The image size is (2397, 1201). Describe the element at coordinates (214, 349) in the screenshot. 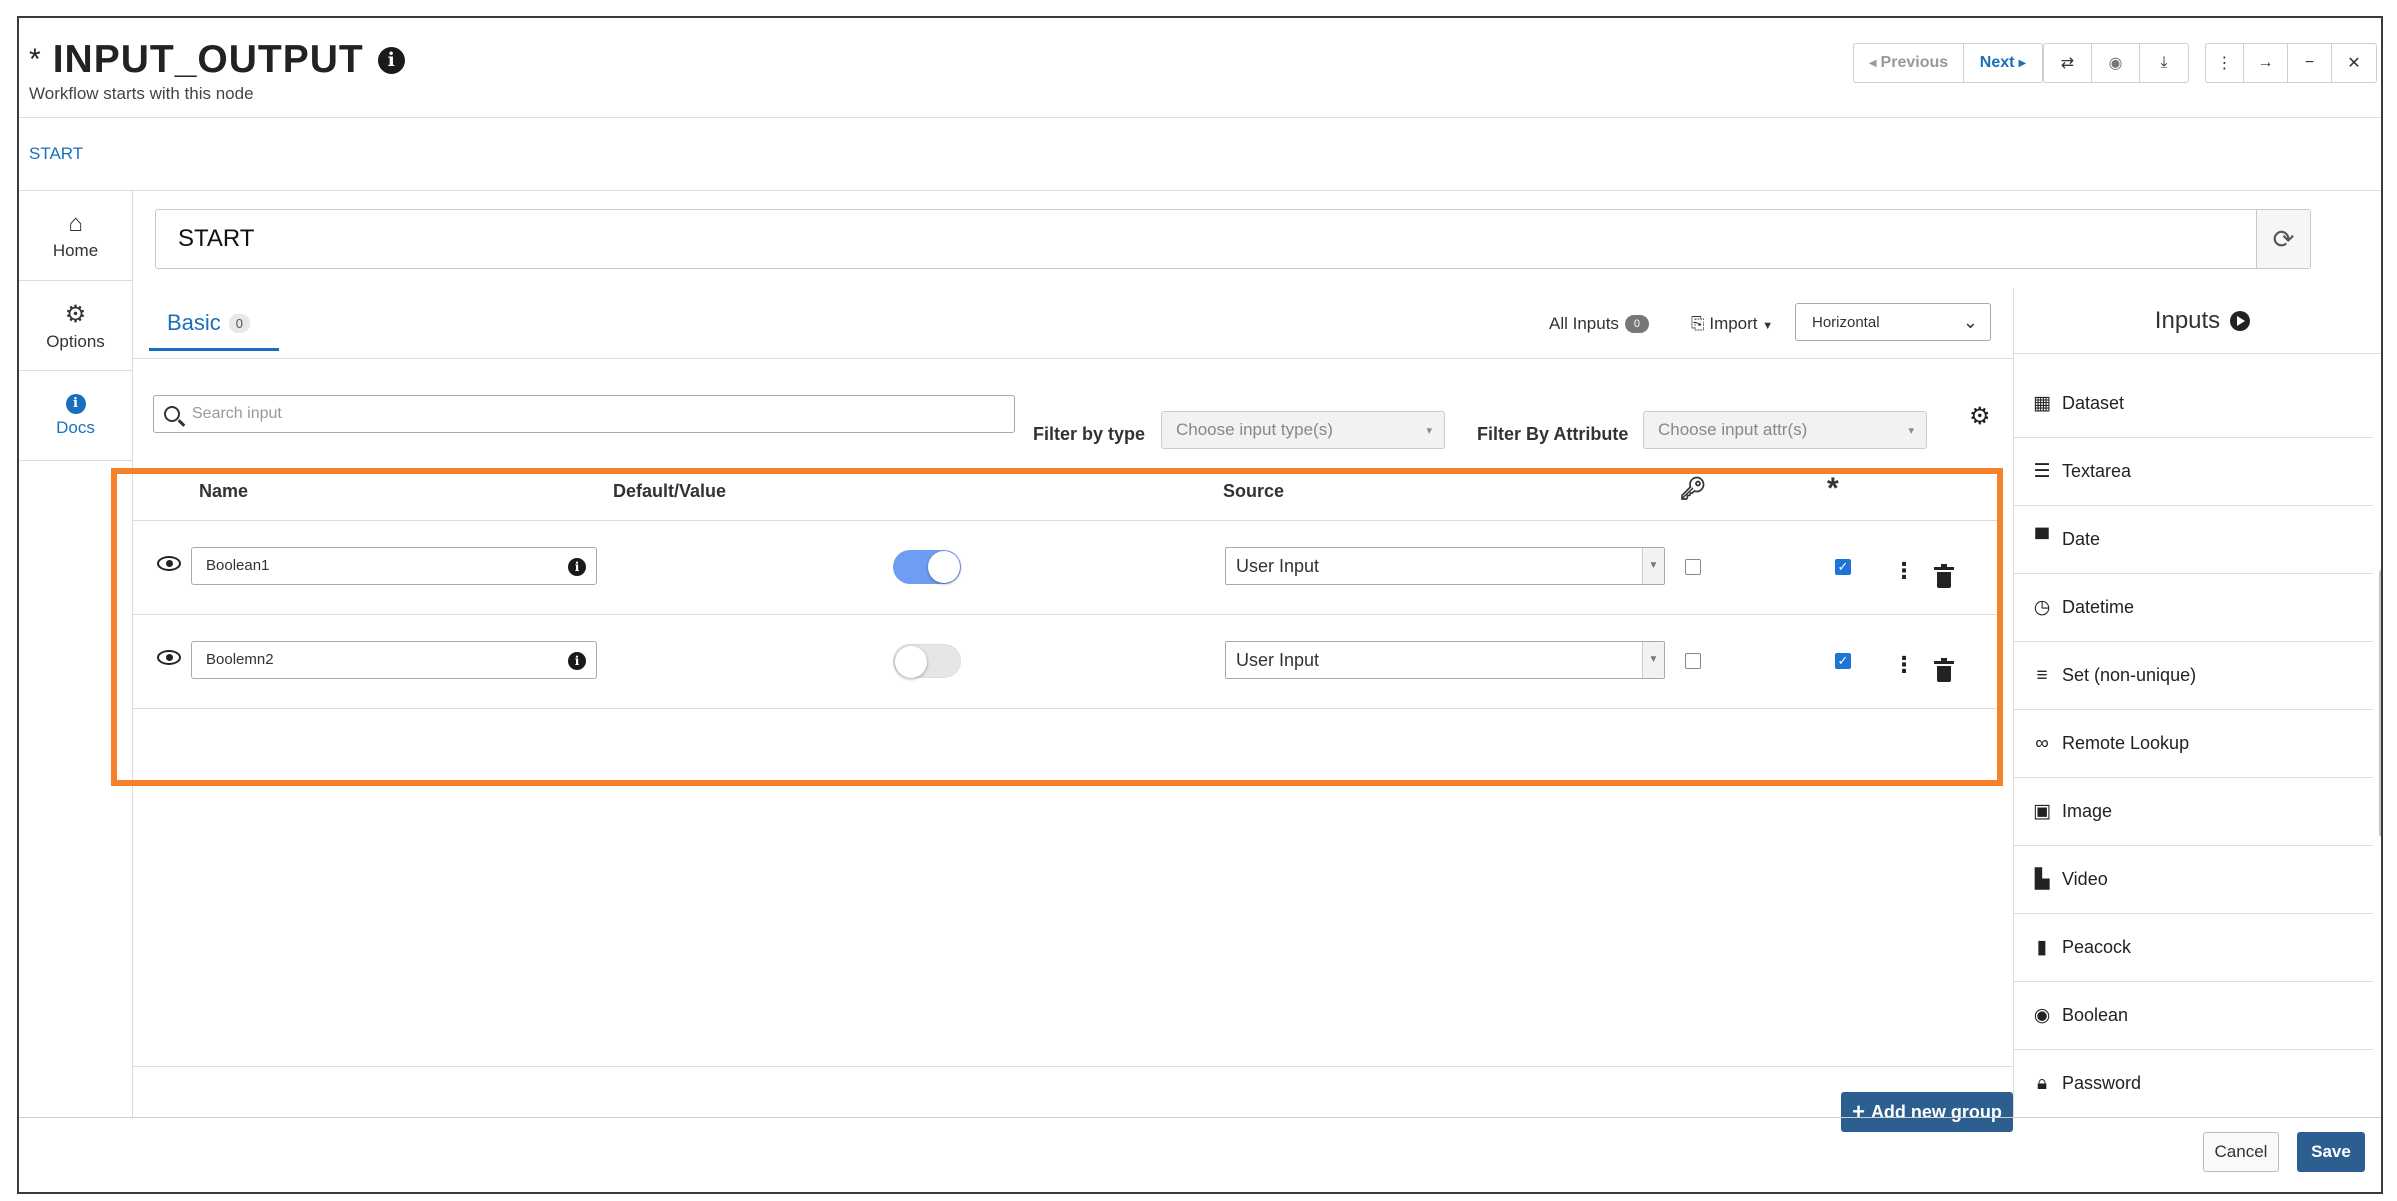

I see `active-tab-underline` at that location.